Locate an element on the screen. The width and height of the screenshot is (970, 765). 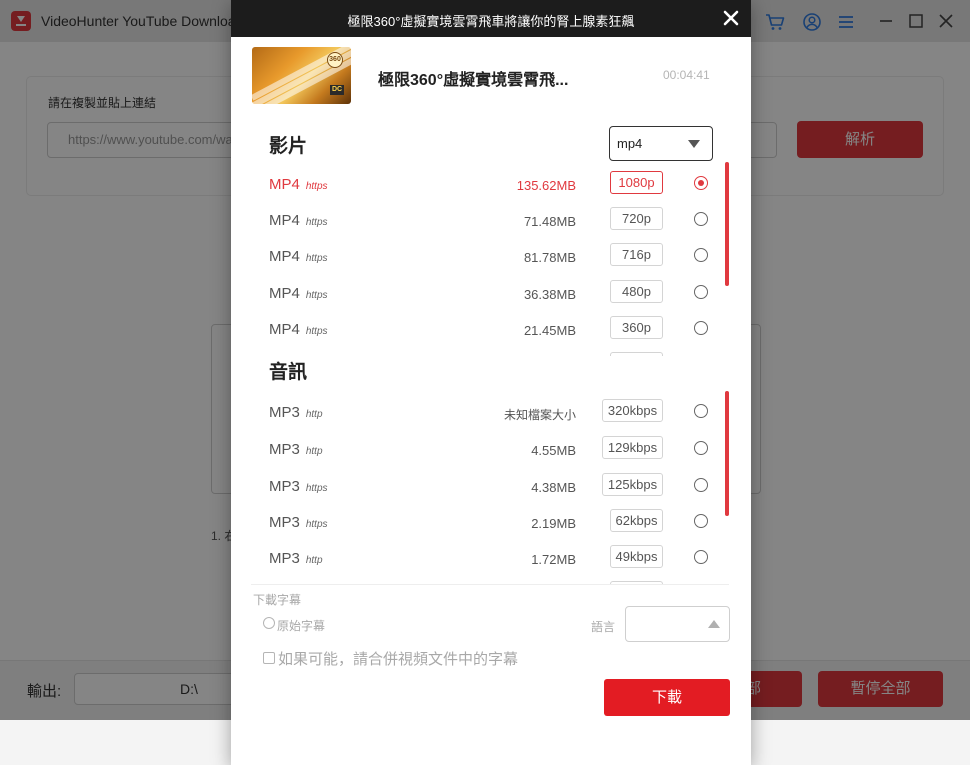
merge-subtitle-checkbox is located at coordinates (269, 658).